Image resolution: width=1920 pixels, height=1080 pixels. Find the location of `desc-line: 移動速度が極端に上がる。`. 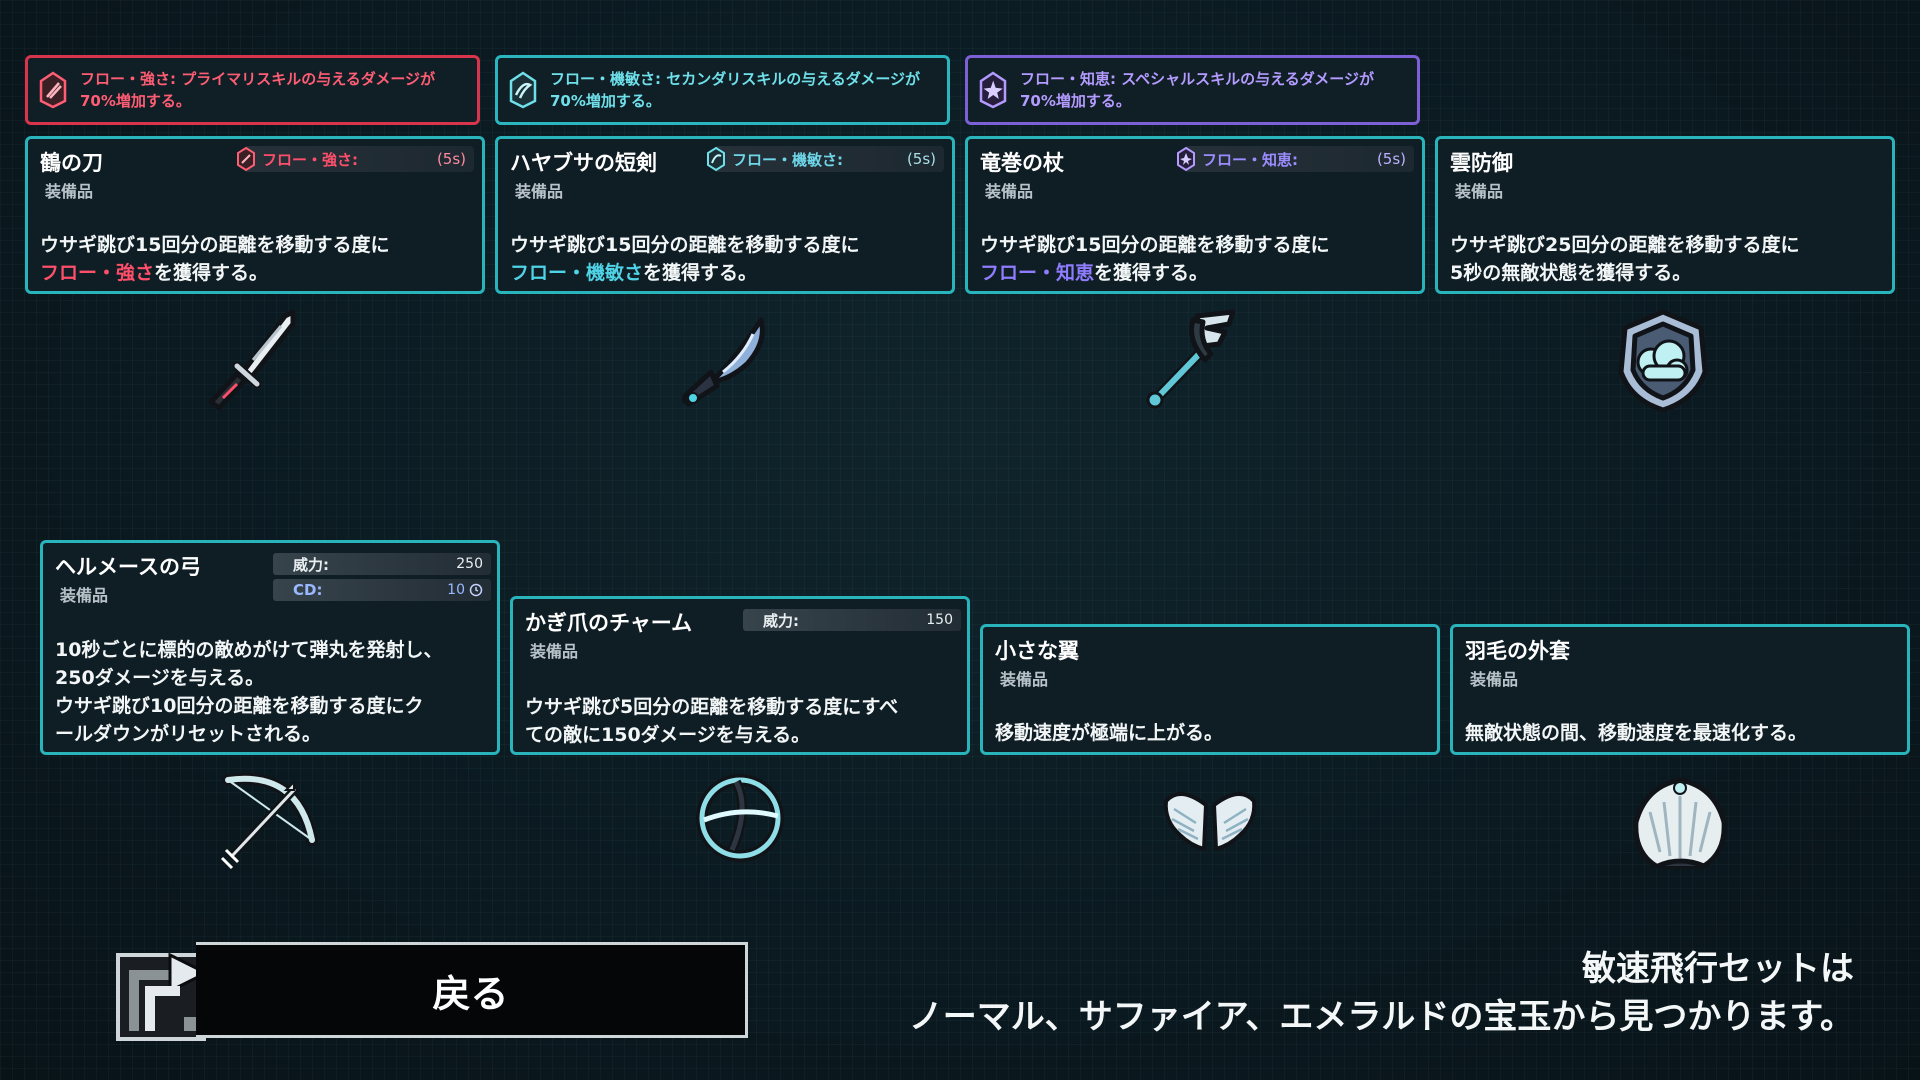

desc-line: 移動速度が極端に上がる。 is located at coordinates (1109, 733).